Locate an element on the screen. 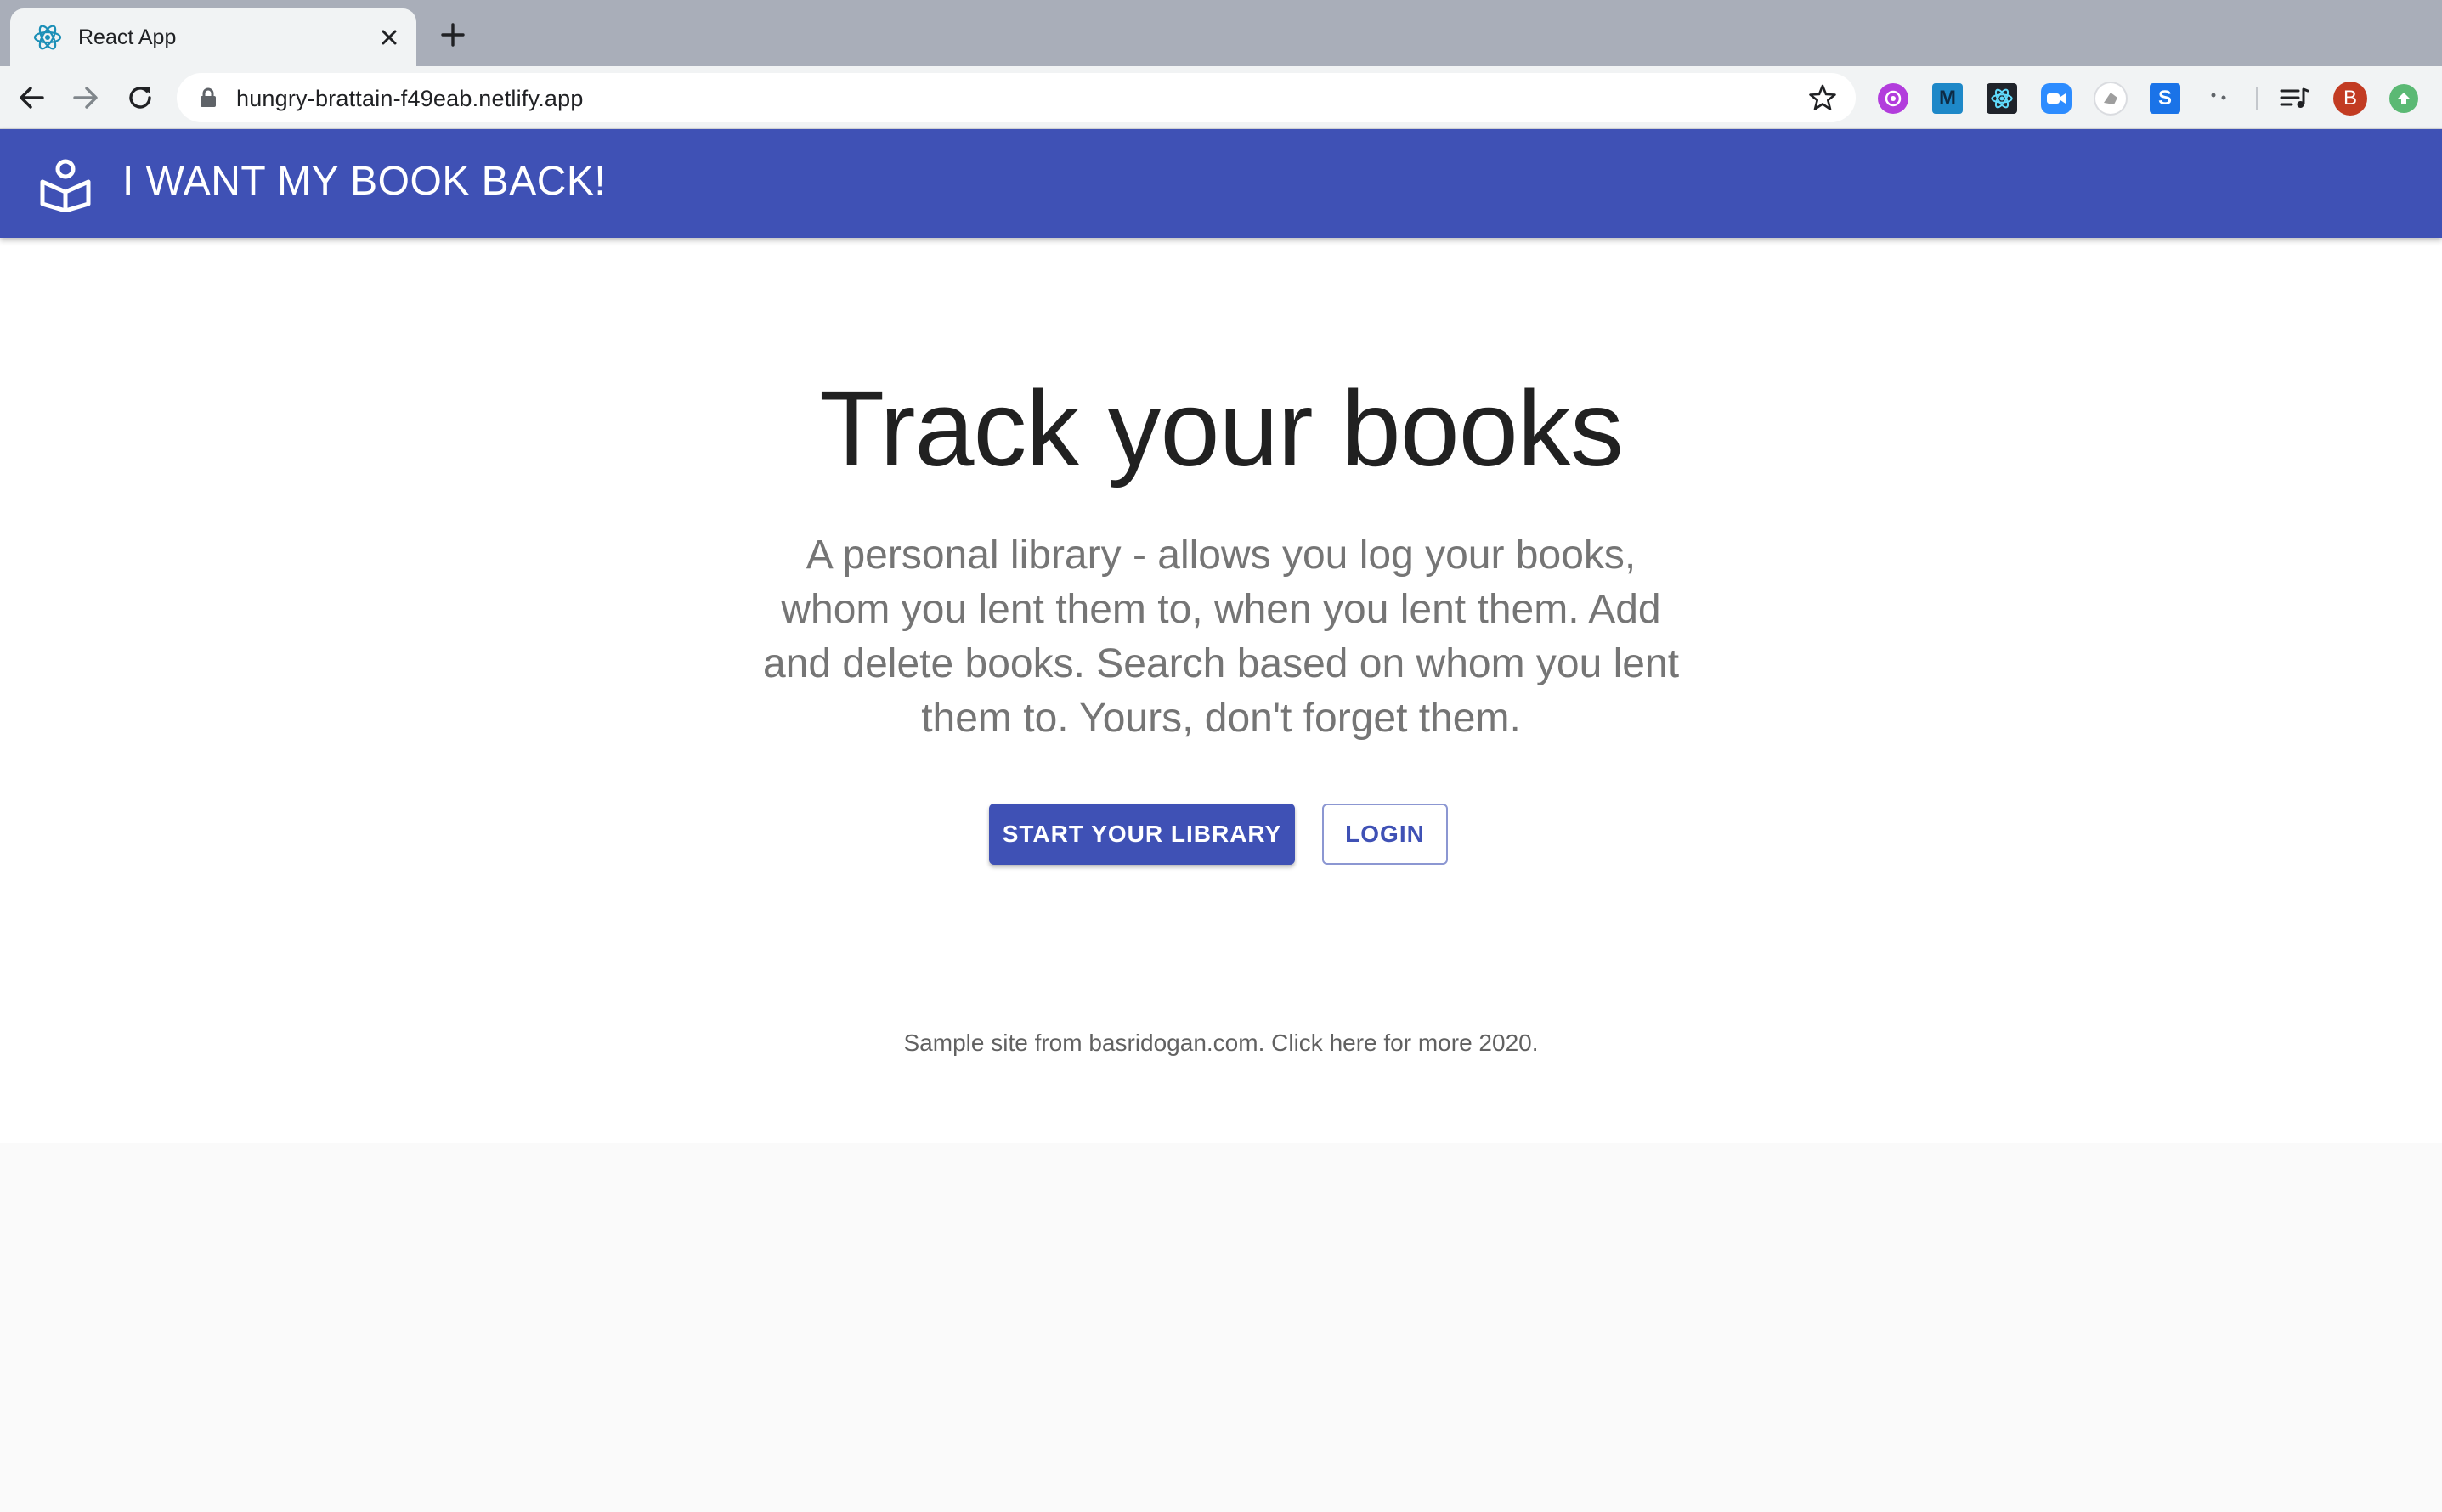 The width and height of the screenshot is (2442, 1512). browser-toolbar: hungry-brattain-f49eab.netlify.app M S B is located at coordinates (1221, 97).